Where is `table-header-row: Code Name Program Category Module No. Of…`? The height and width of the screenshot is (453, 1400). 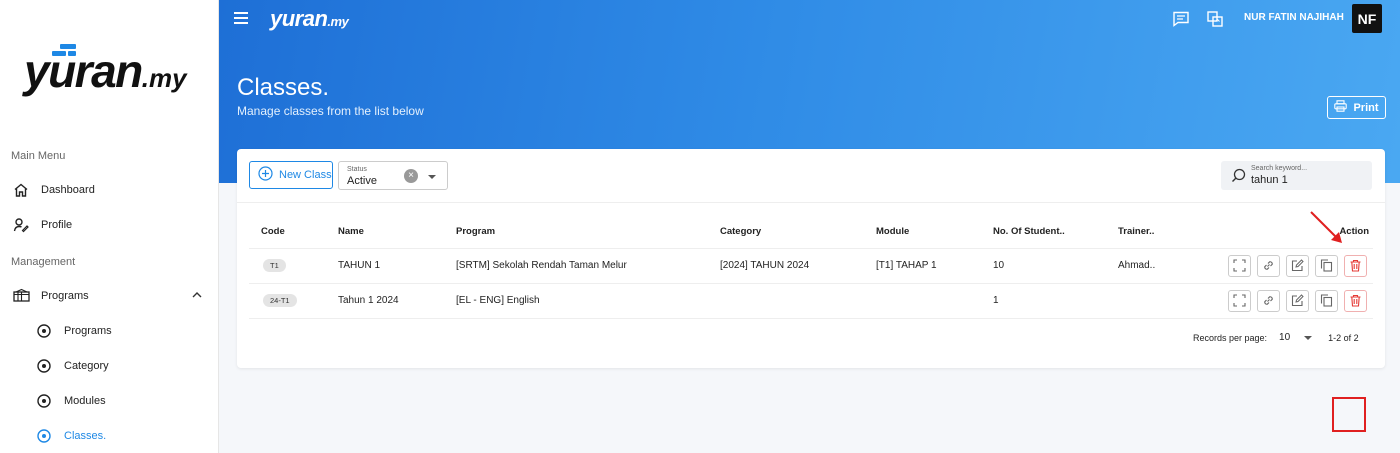 table-header-row: Code Name Program Category Module No. Of… is located at coordinates (811, 232).